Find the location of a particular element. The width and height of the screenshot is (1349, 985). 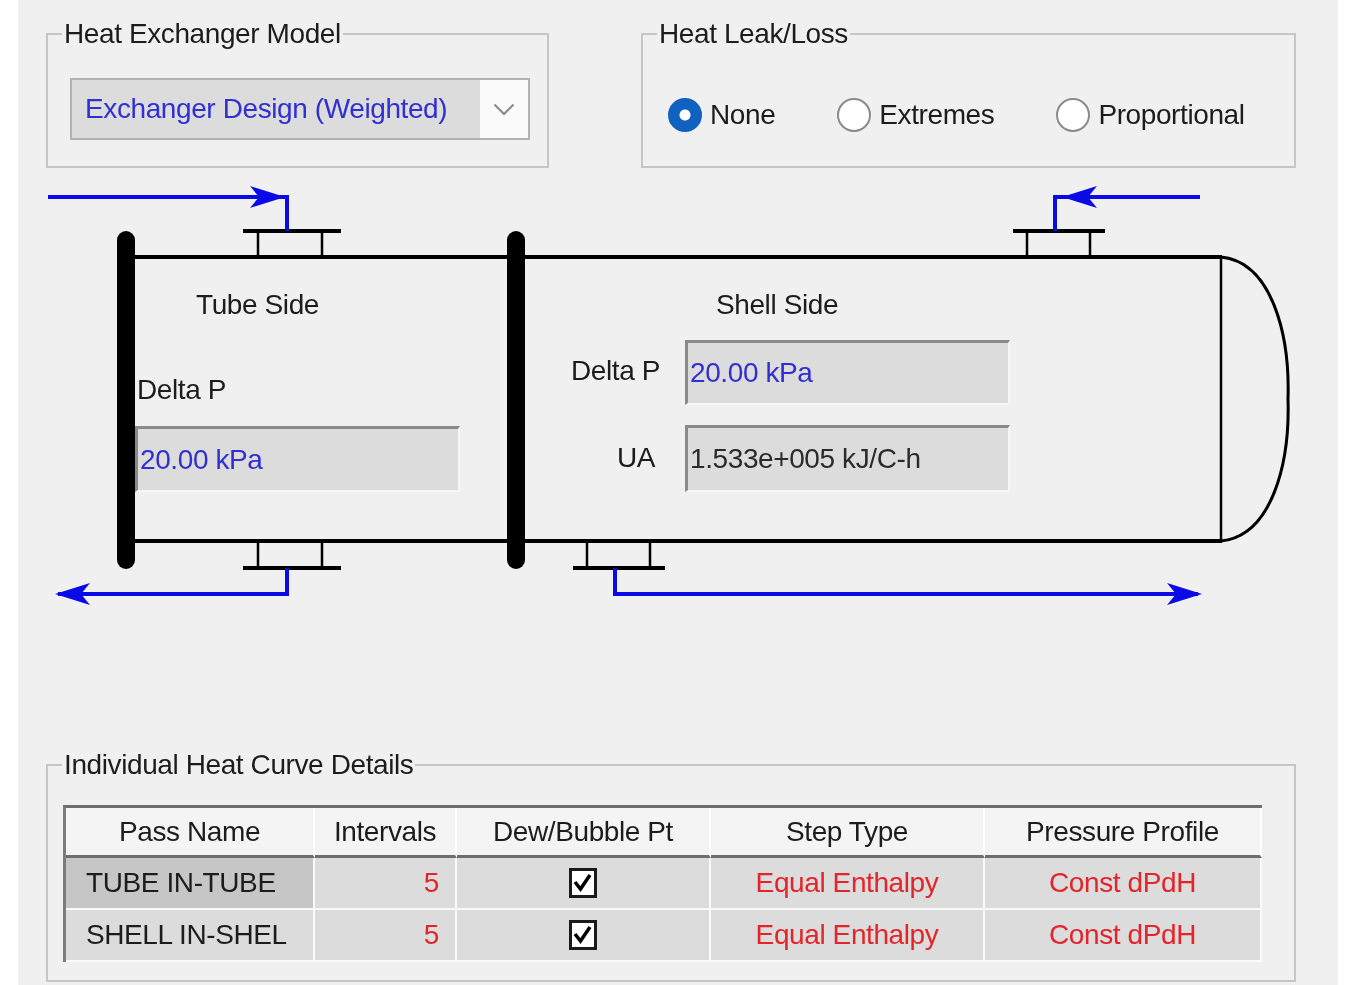

table-cell: SHELL IN-SHEL is located at coordinates (190, 936).